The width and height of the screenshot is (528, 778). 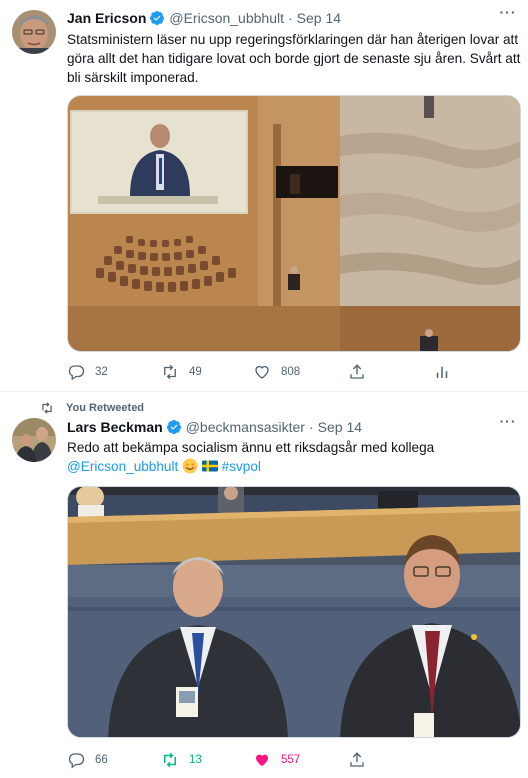 What do you see at coordinates (101, 760) in the screenshot?
I see `reply-count: 66` at bounding box center [101, 760].